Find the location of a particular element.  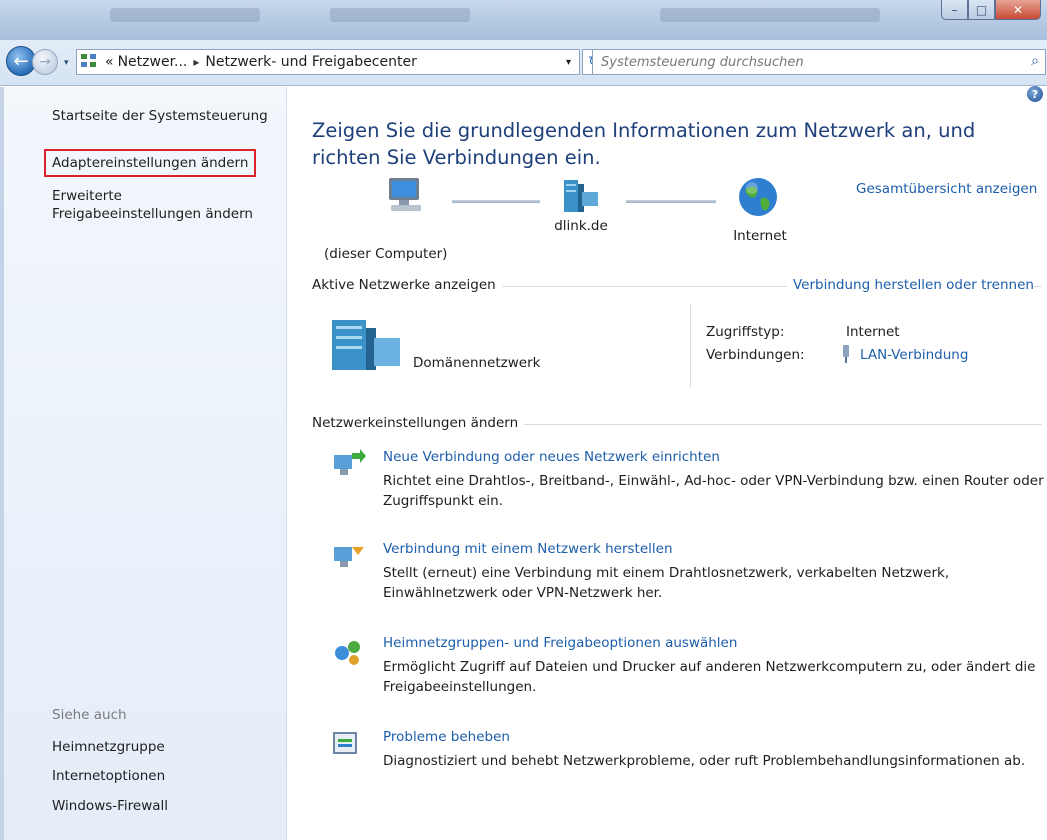

forward-arrow-icon: → is located at coordinates (45, 62).